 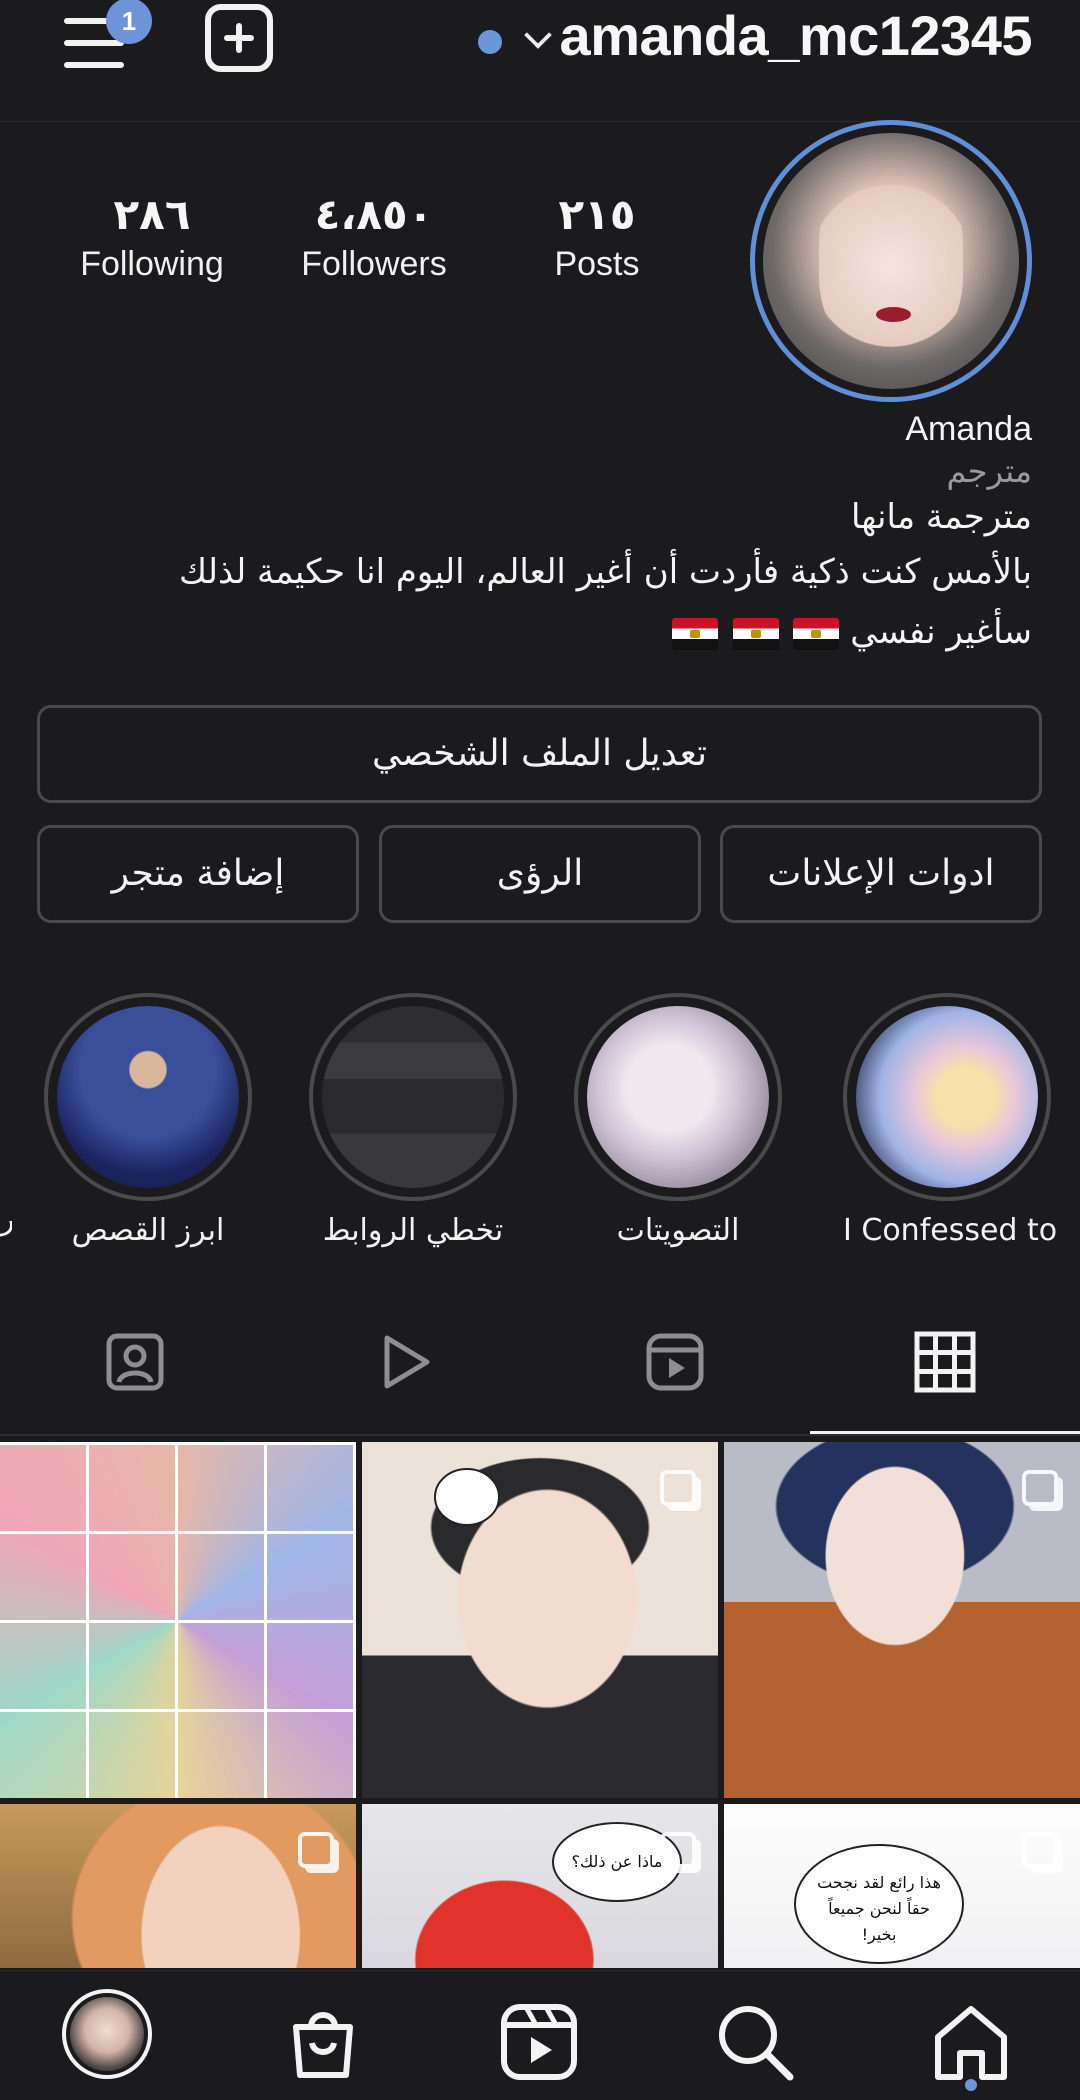 What do you see at coordinates (879, 1908) in the screenshot?
I see `speech-text: هذا رائع لقد نجحت حقاً لنحن جميعاً بخير!` at bounding box center [879, 1908].